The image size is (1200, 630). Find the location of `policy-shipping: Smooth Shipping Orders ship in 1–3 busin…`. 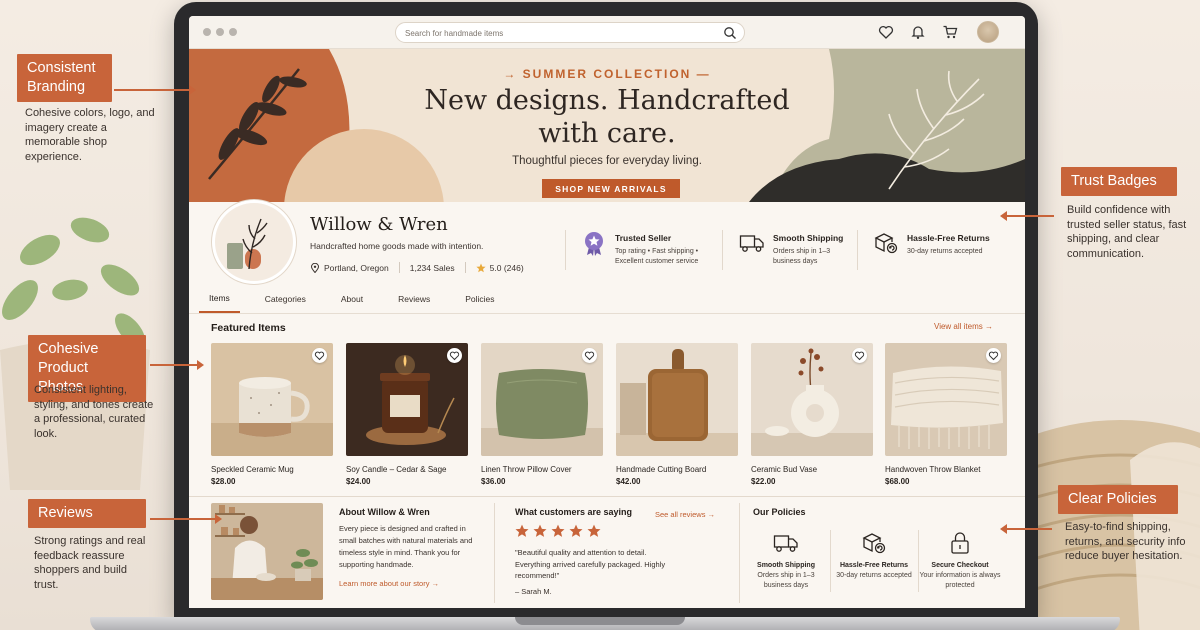

policy-shipping: Smooth Shipping Orders ship in 1–3 busin… is located at coordinates (786, 560).